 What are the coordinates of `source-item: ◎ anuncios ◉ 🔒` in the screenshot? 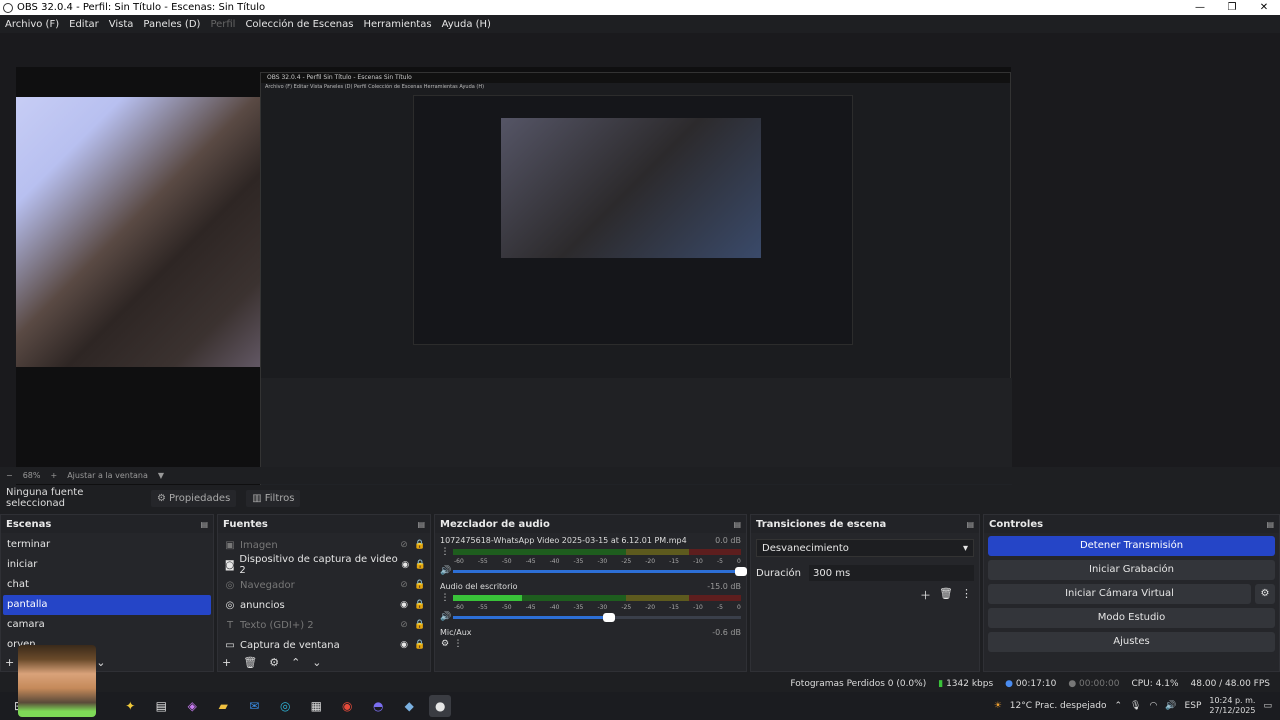 It's located at (324, 605).